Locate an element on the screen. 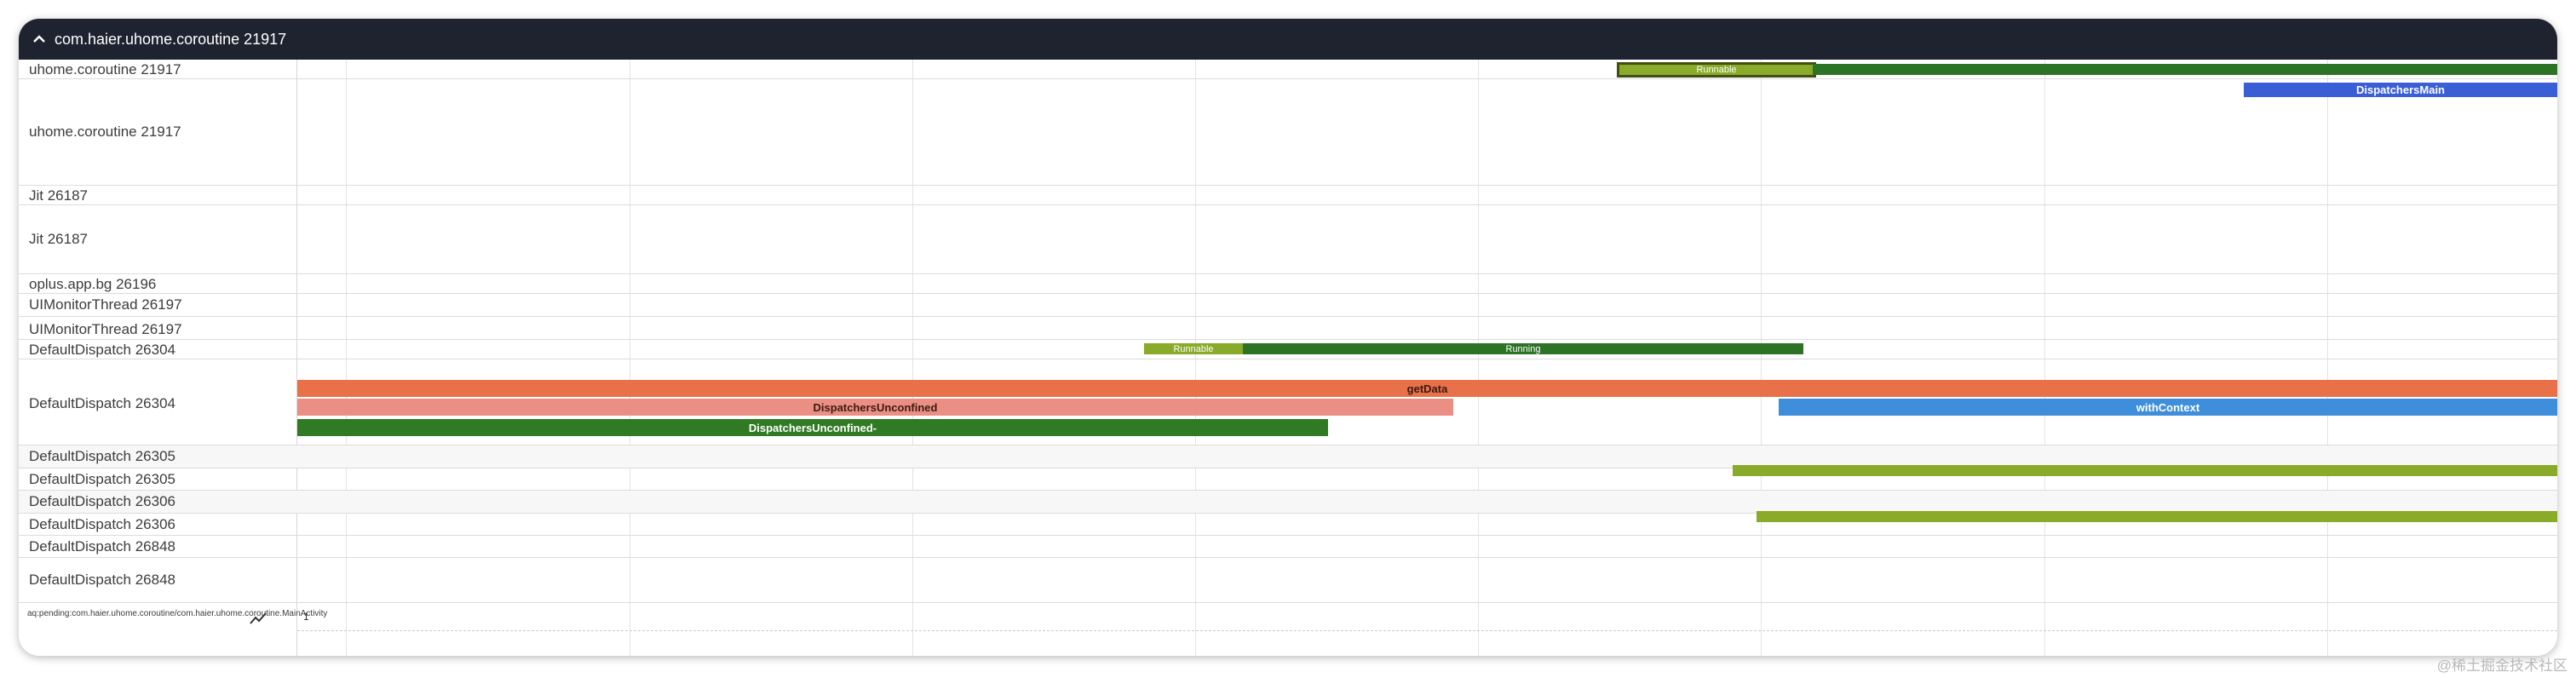 The height and width of the screenshot is (678, 2576). process-title: com.haier.uhome.coroutine 21917 is located at coordinates (171, 39).